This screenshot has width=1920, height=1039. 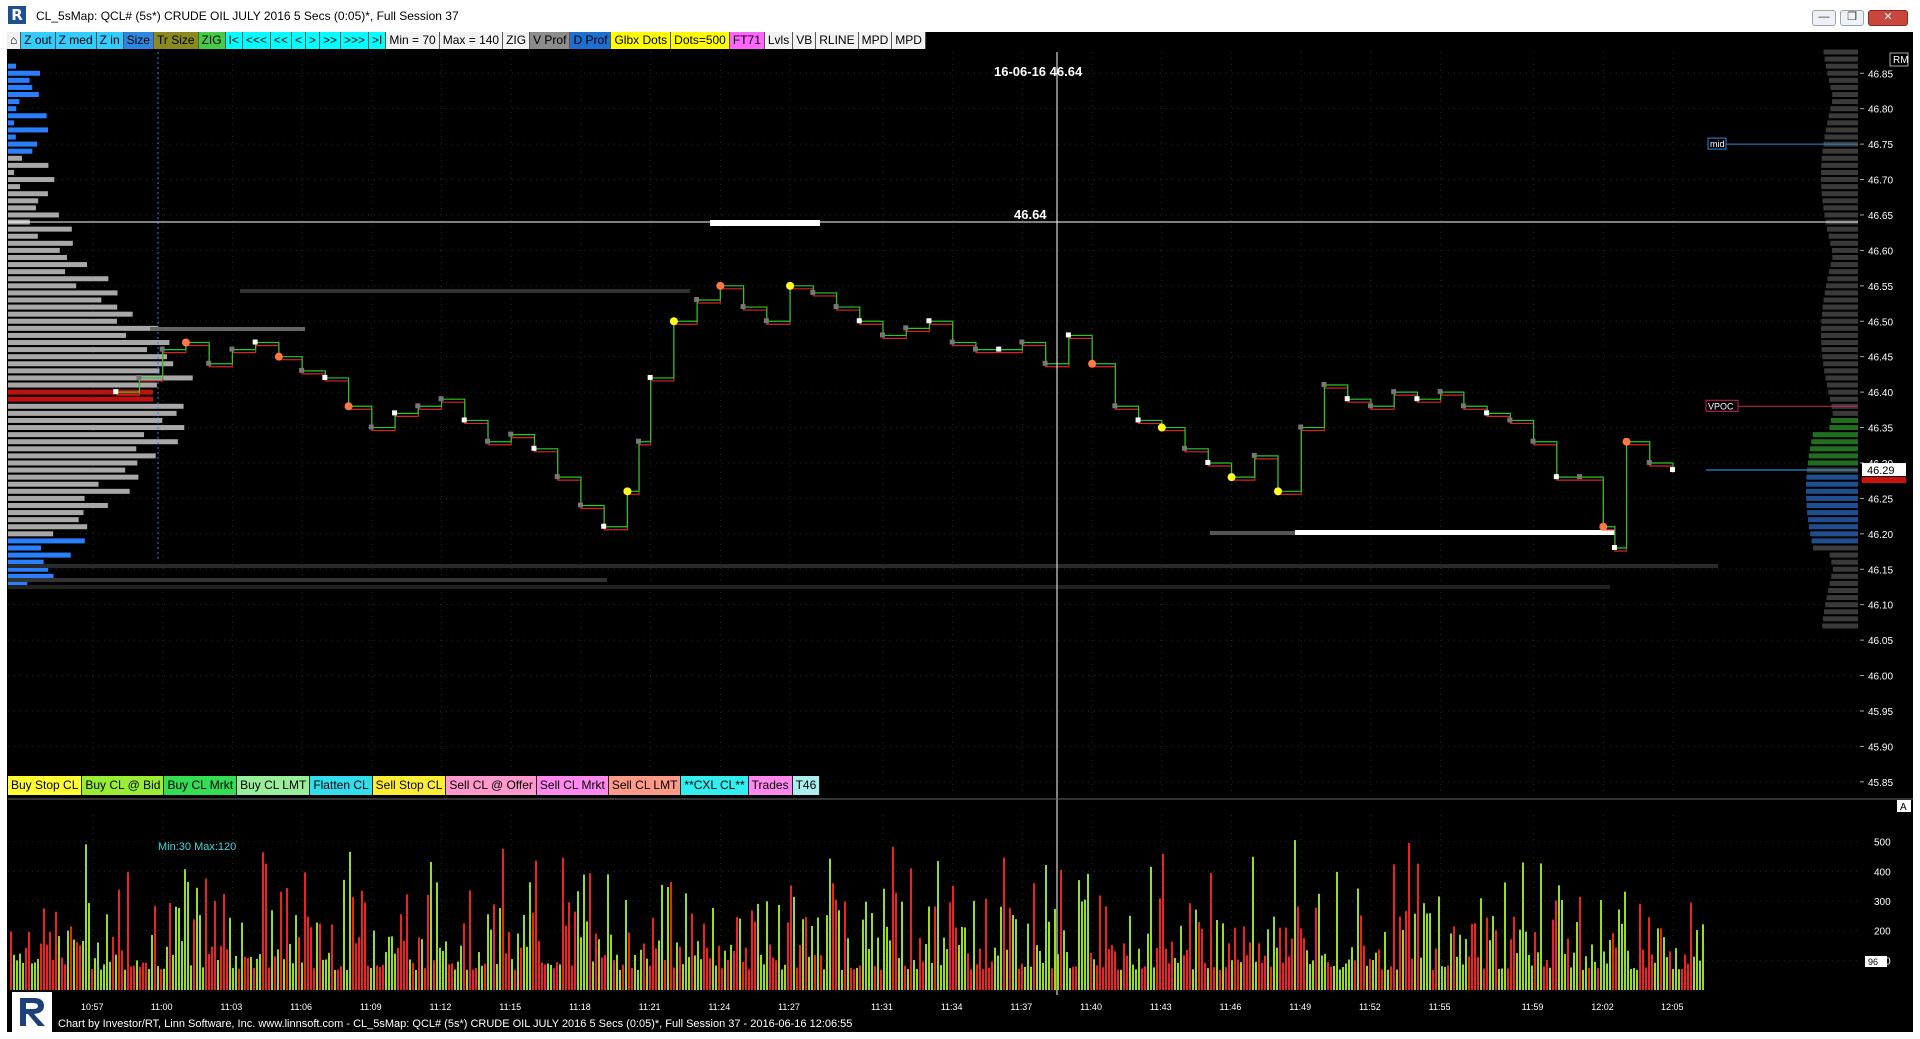 I want to click on order-button-0: Buy Stop CL, so click(x=45, y=785).